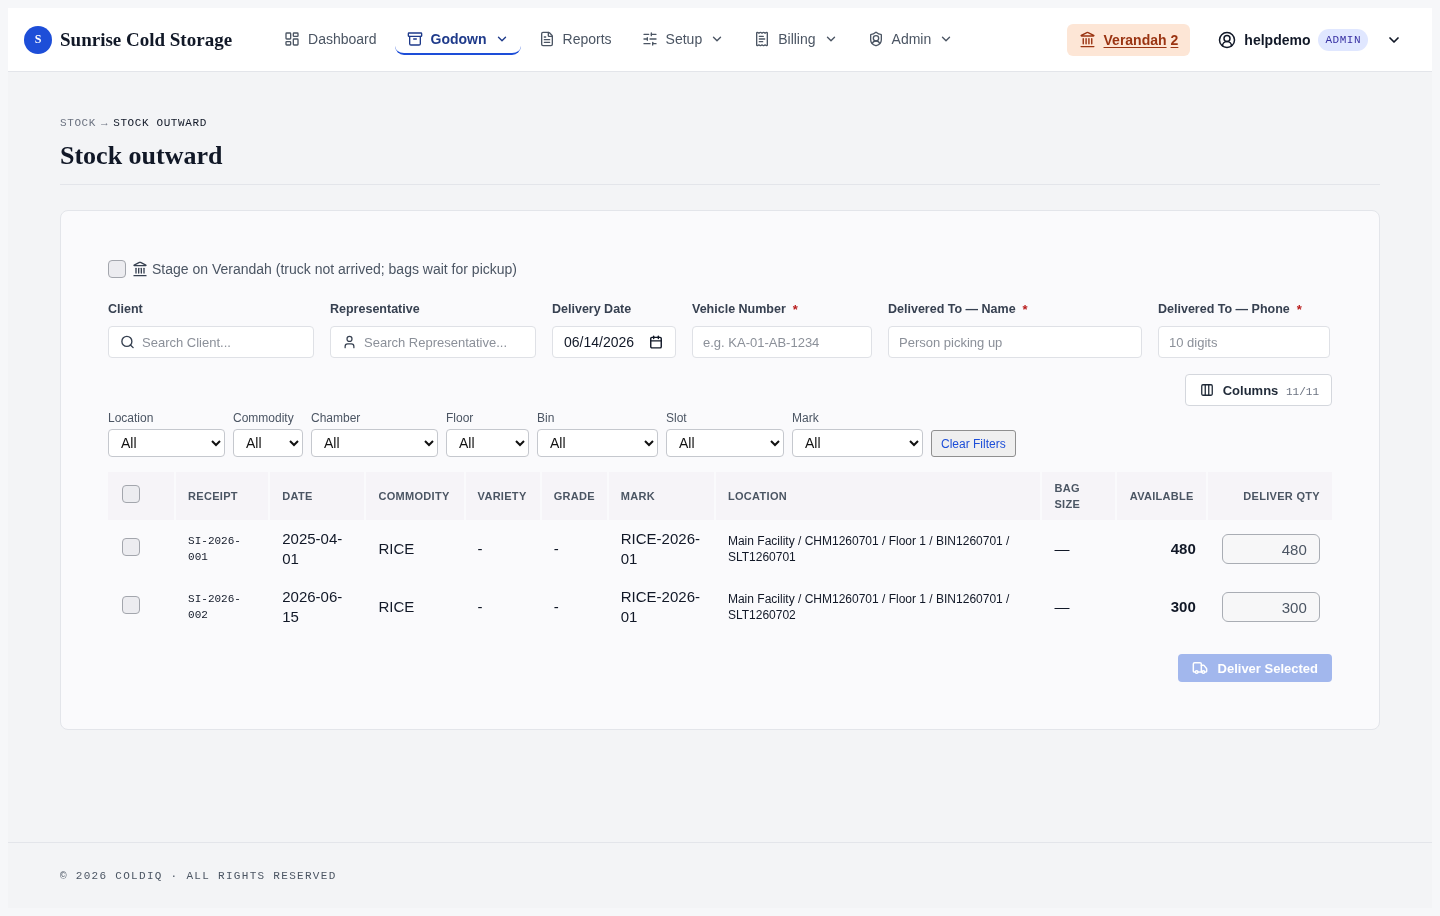  What do you see at coordinates (334, 269) in the screenshot?
I see `stage-option-label: Stage on Verandah (truck not arrived; bags wait for pickup)` at bounding box center [334, 269].